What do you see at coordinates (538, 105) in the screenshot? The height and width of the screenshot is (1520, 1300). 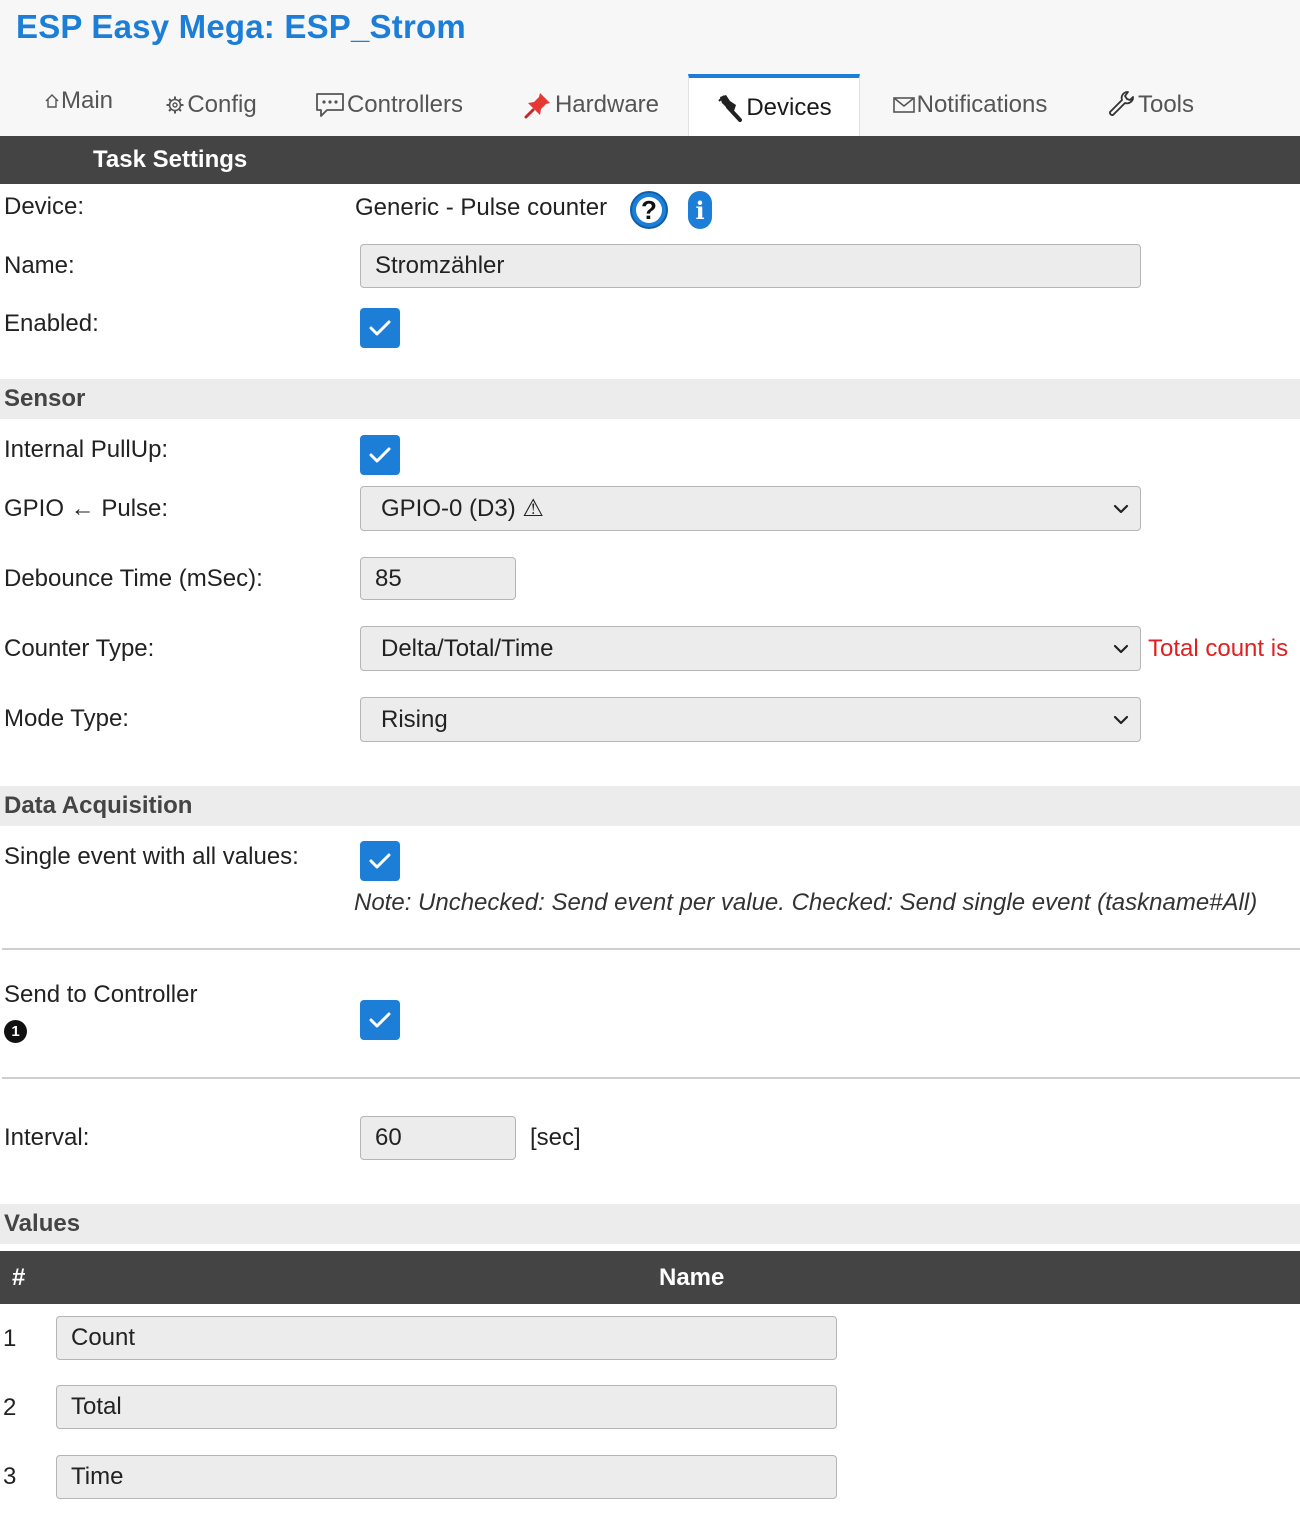 I see `pushpin-icon` at bounding box center [538, 105].